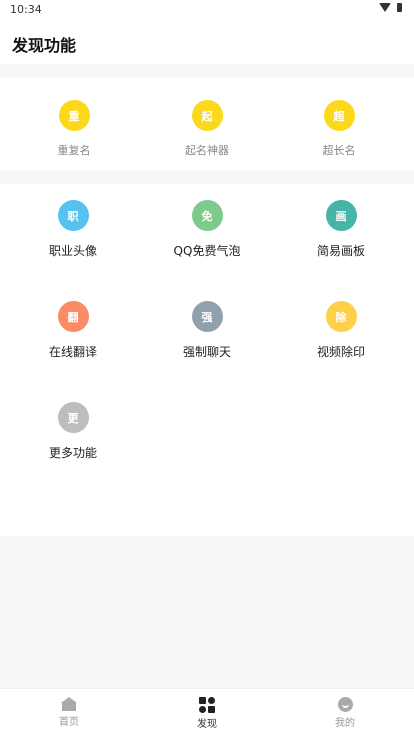  I want to click on feature-career-avatar: 职 职业头像, so click(73, 240).